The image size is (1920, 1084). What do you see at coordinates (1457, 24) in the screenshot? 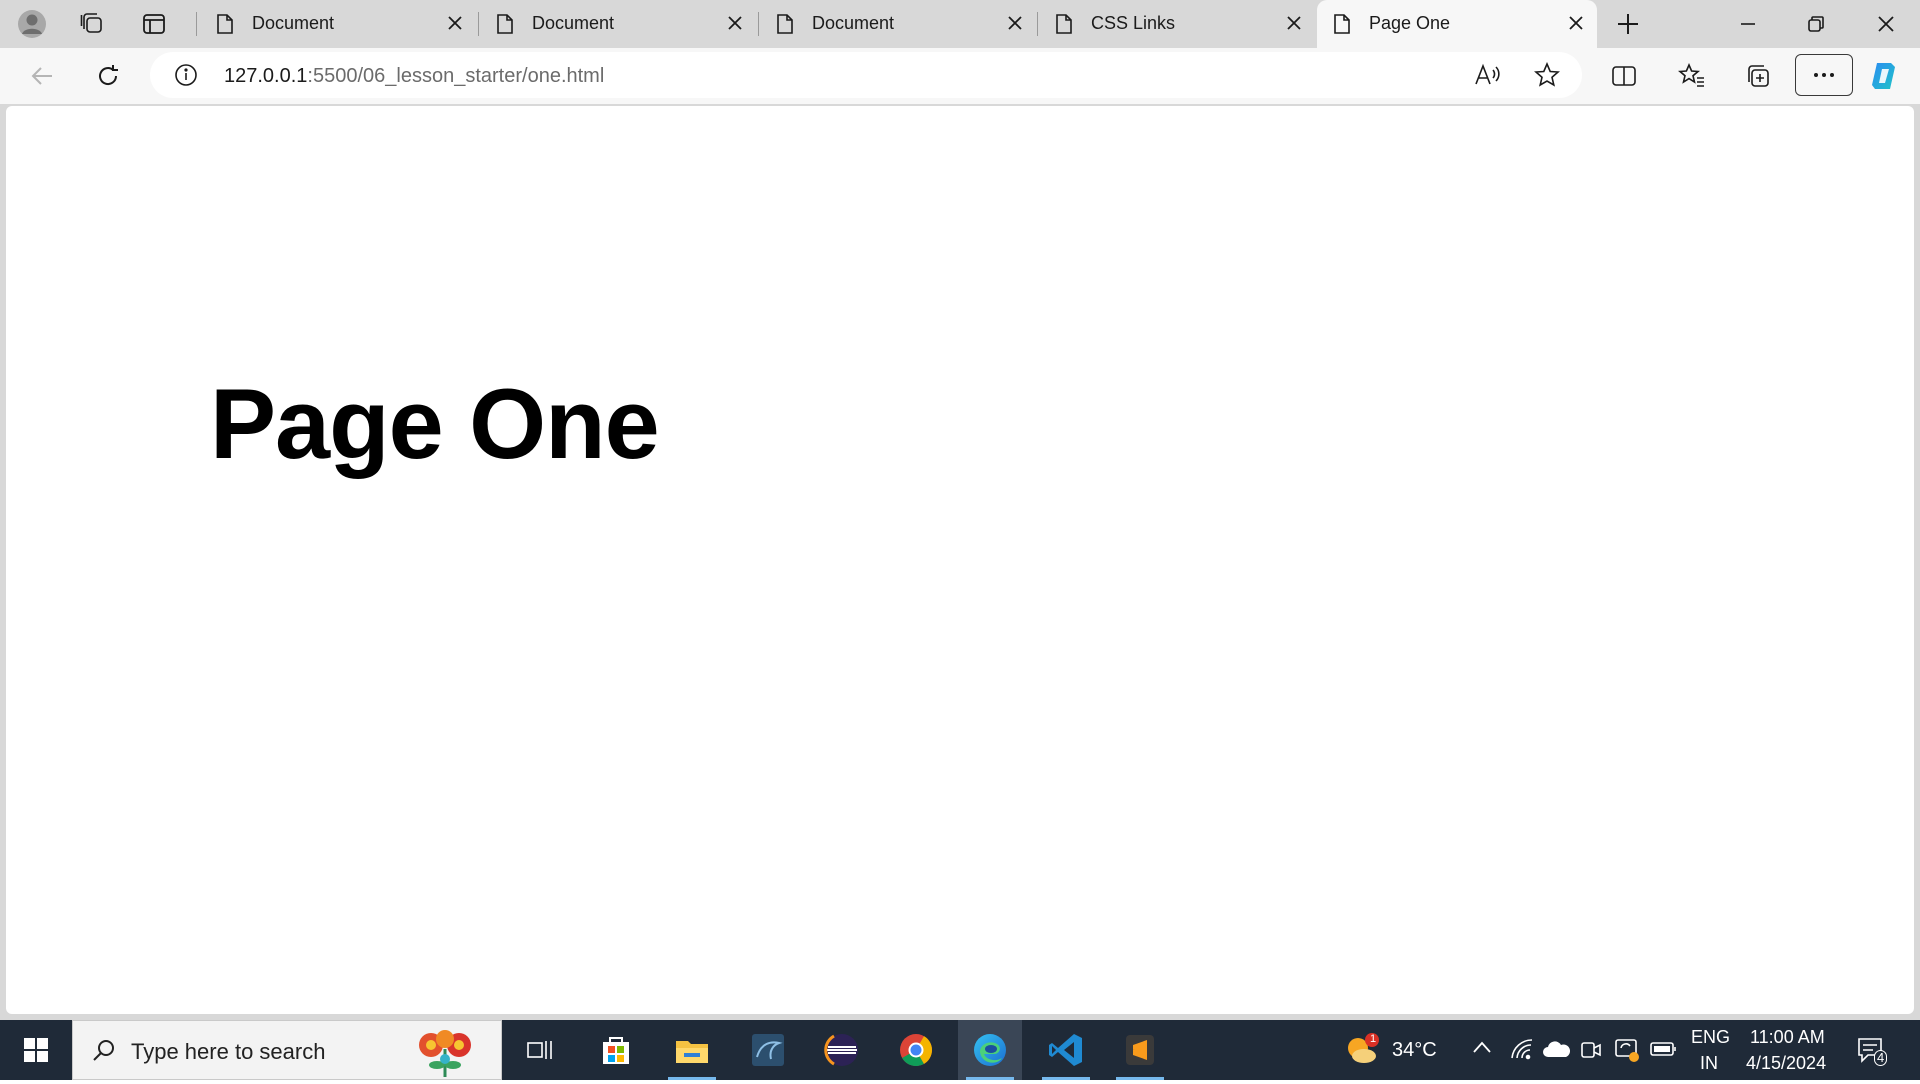
I see `tab-page-one: Page One` at bounding box center [1457, 24].